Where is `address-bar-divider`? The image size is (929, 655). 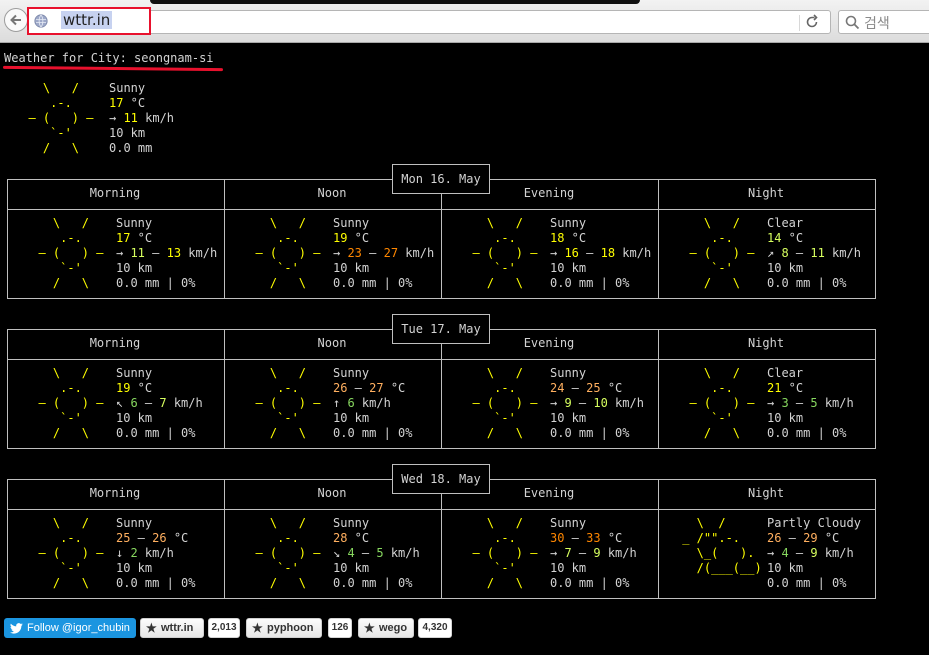
address-bar-divider is located at coordinates (799, 23).